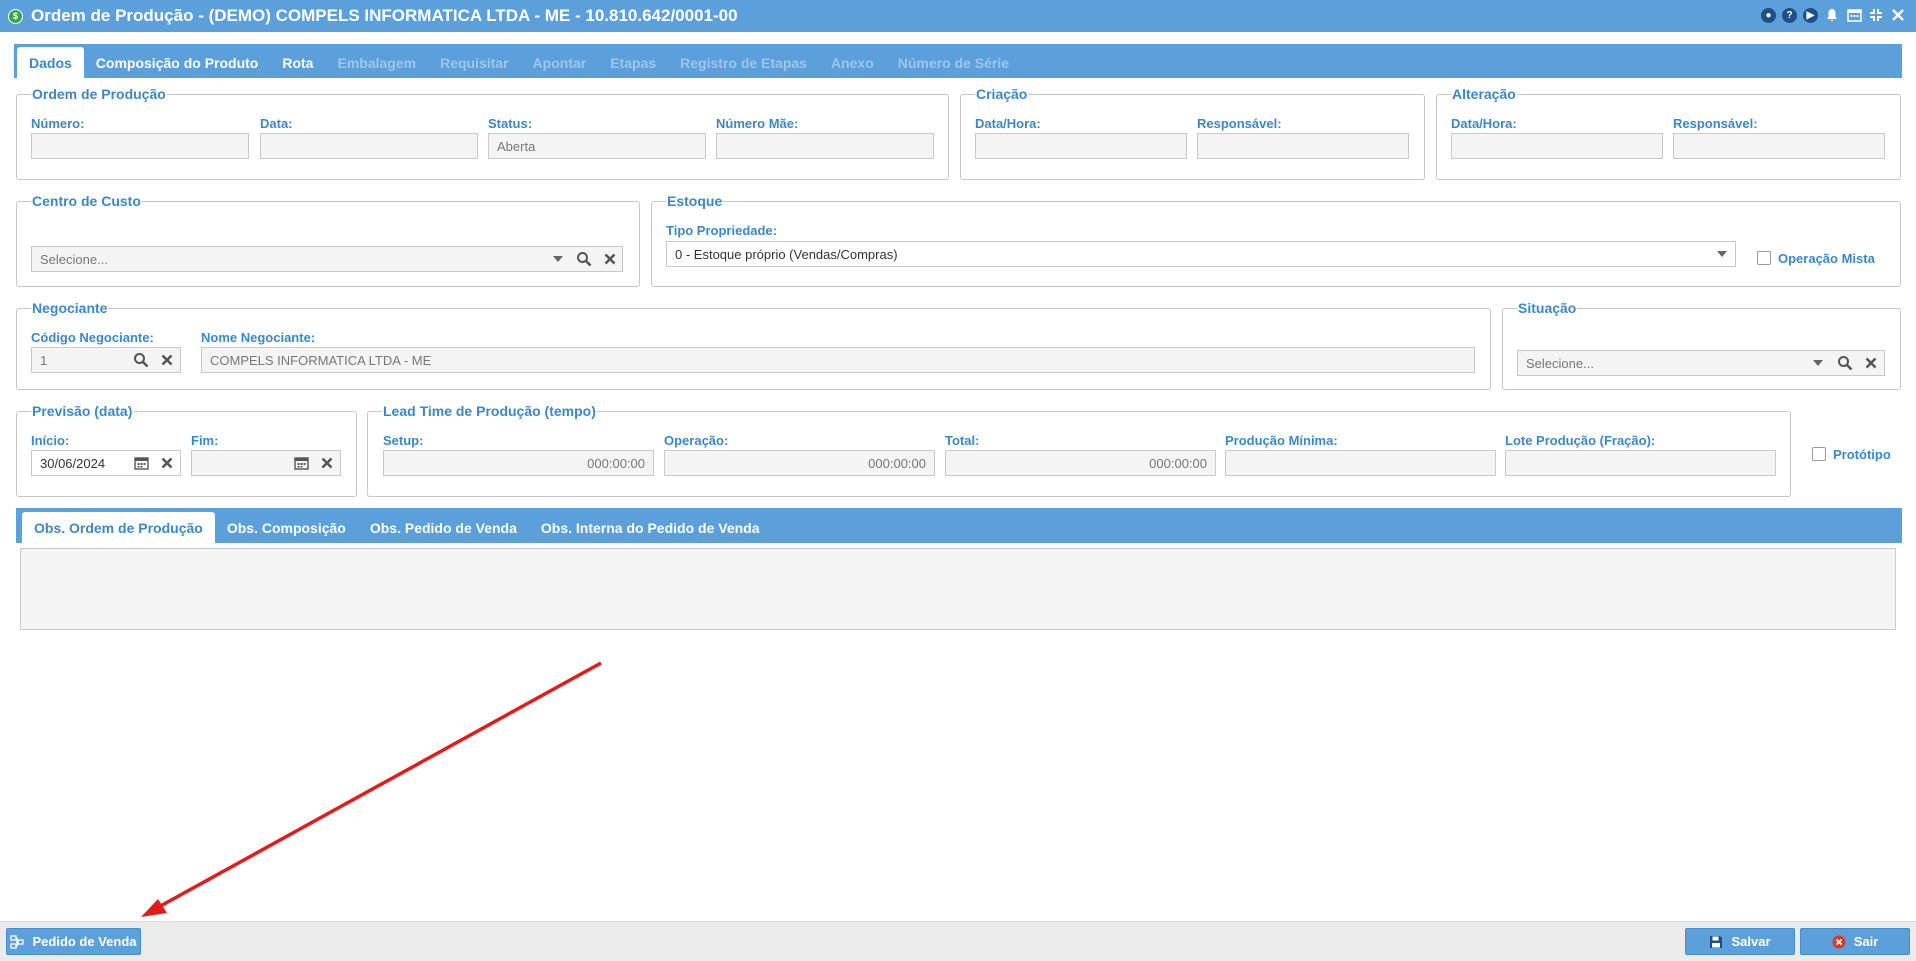 This screenshot has height=961, width=1916. Describe the element at coordinates (1715, 123) in the screenshot. I see `alteracao-responsavel-label: Responsável:` at that location.